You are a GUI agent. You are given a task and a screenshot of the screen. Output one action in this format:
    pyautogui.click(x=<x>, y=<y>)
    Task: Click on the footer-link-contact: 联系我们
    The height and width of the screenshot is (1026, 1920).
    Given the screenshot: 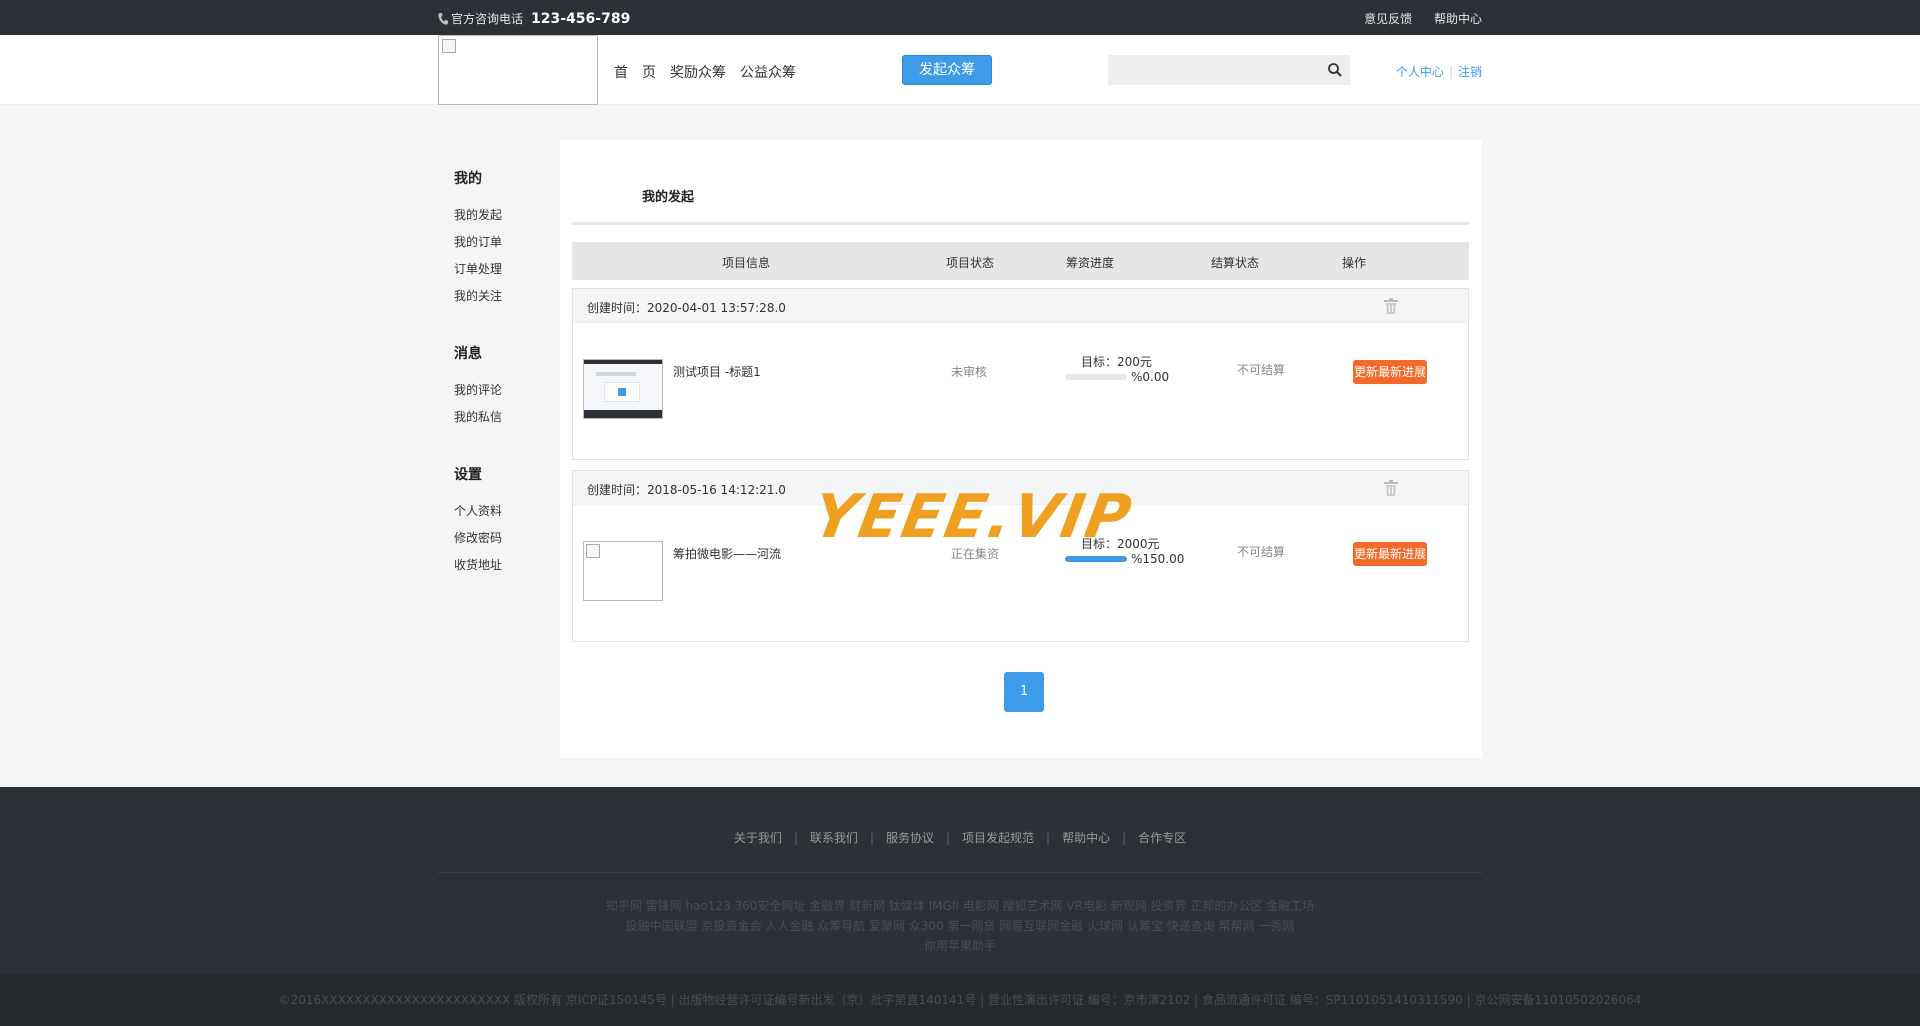 What is the action you would take?
    pyautogui.click(x=834, y=838)
    